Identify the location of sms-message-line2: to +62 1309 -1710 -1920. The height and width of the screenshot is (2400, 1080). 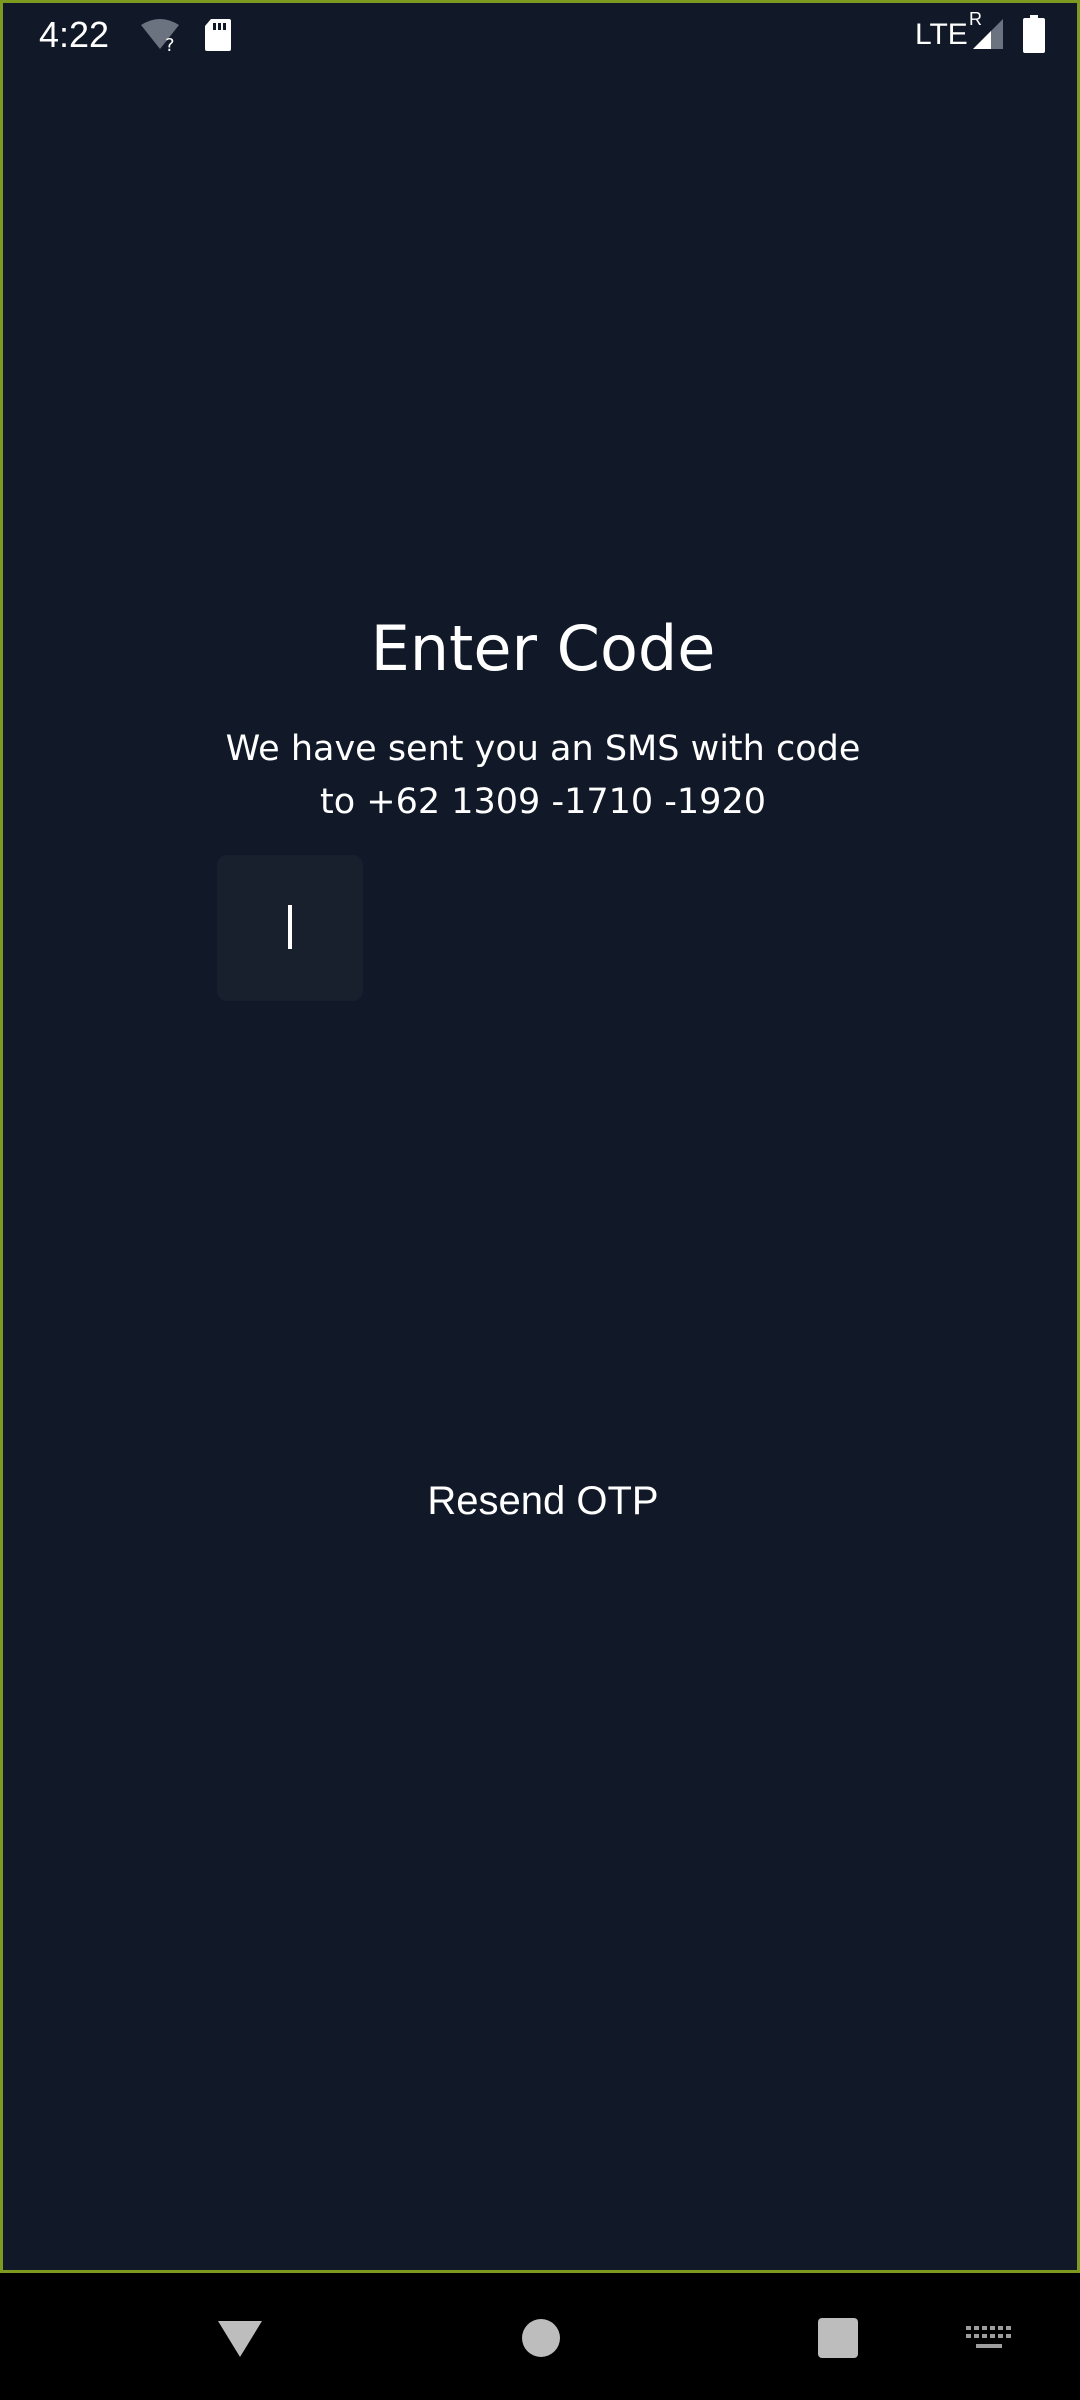
(543, 802).